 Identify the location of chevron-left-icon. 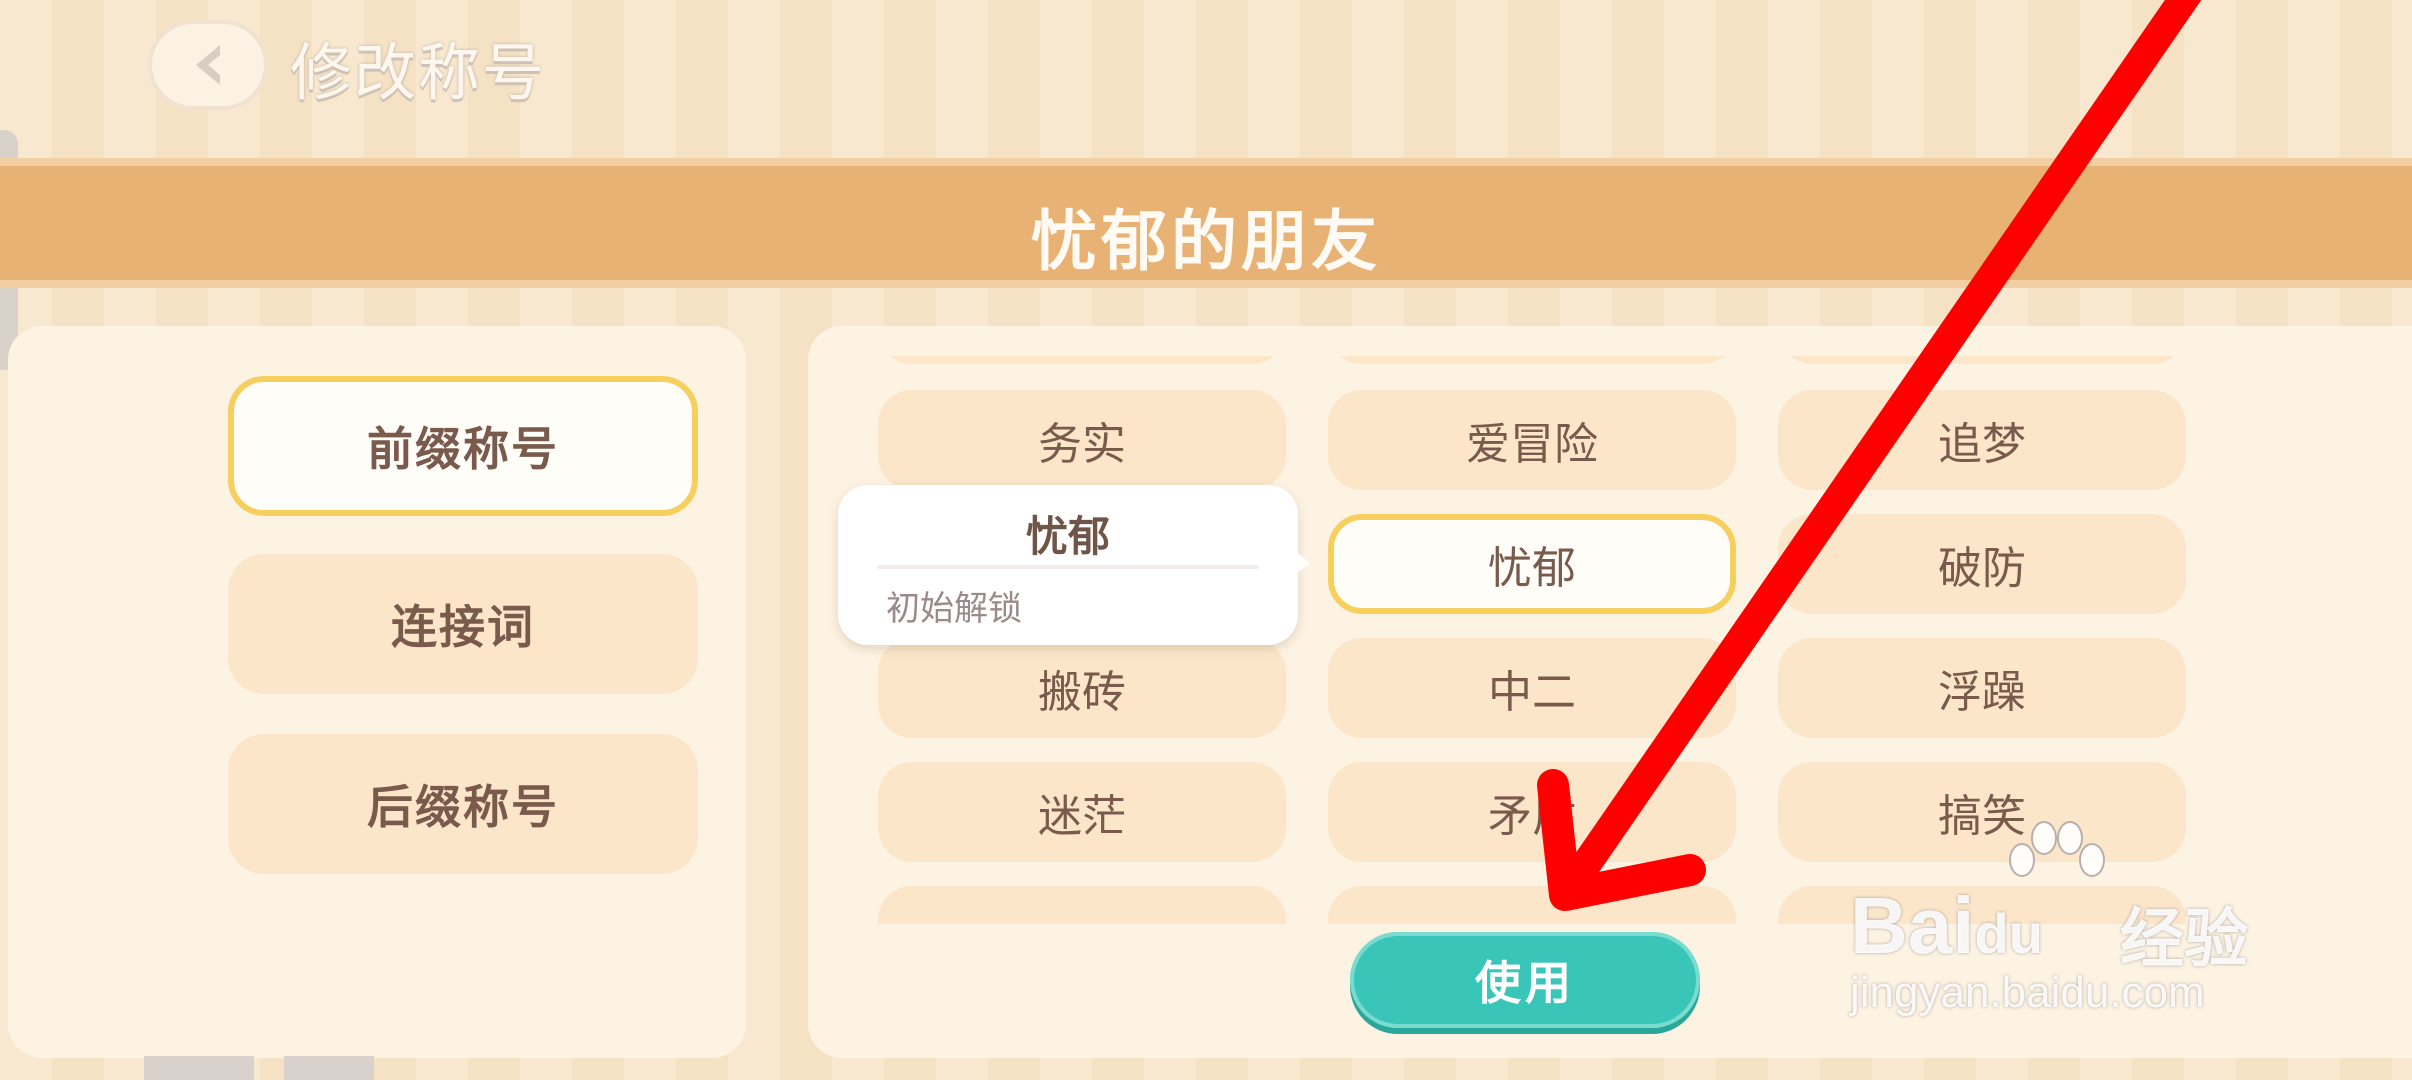
(208, 65).